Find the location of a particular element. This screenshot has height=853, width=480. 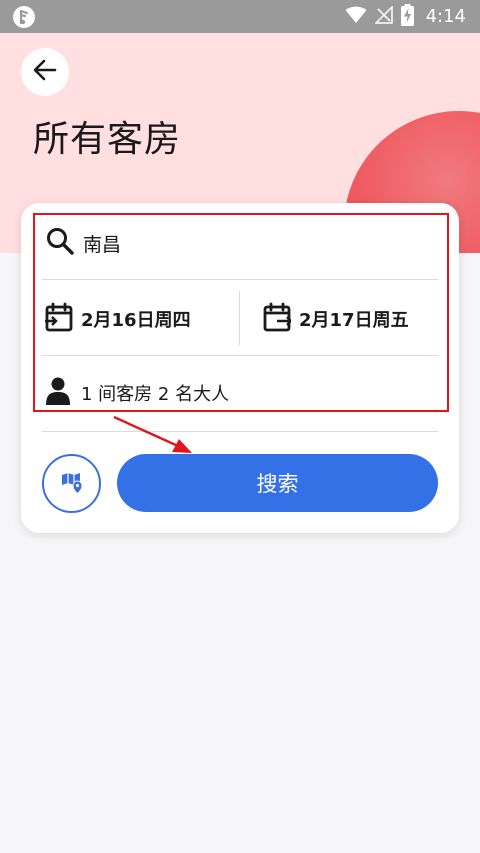

map-pin-icon is located at coordinates (72, 484).